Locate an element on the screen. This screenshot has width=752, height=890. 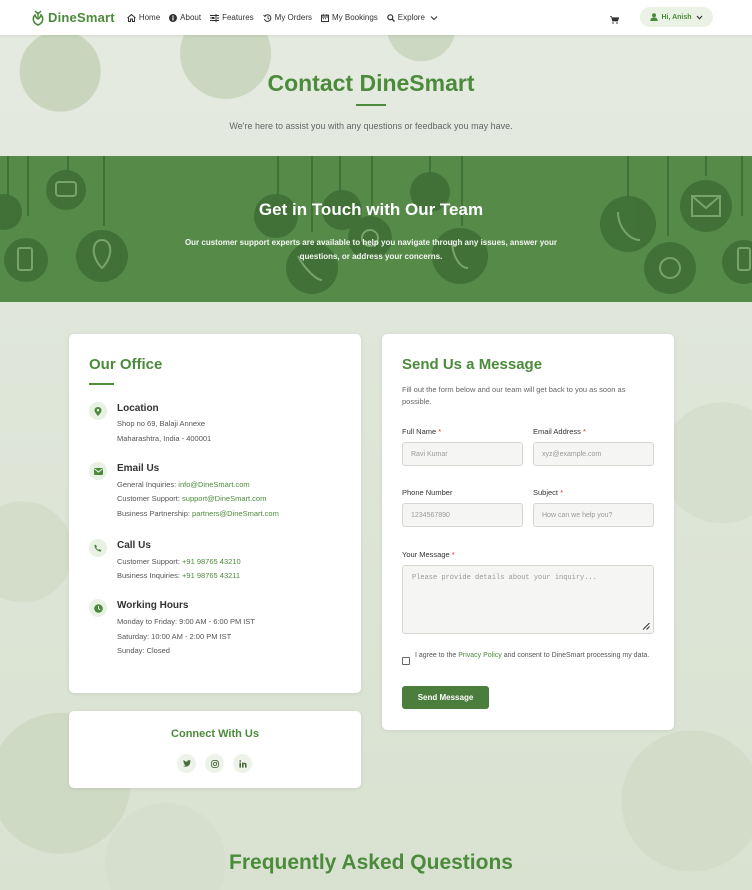
message-label-text: Your Message is located at coordinates (427, 554).